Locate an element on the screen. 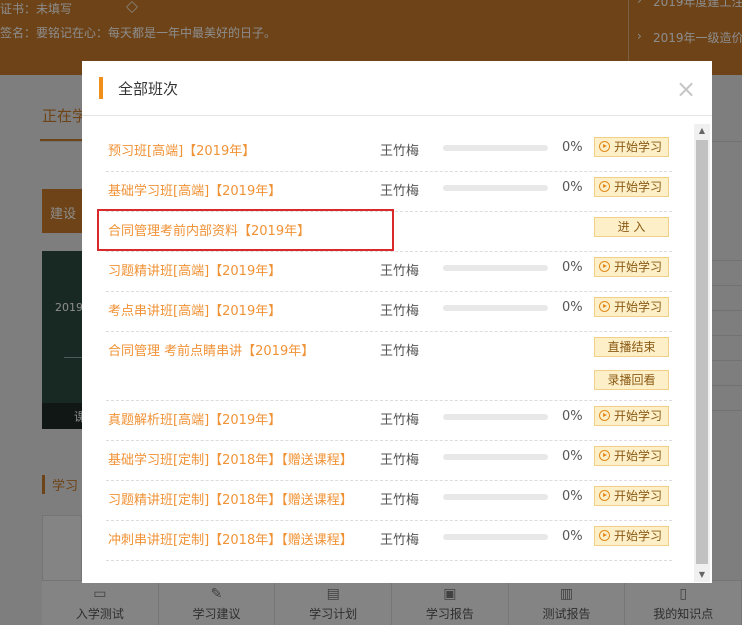 The height and width of the screenshot is (625, 742). course-name-link: 考点串讲班[高端]【2019年】 is located at coordinates (194, 309).